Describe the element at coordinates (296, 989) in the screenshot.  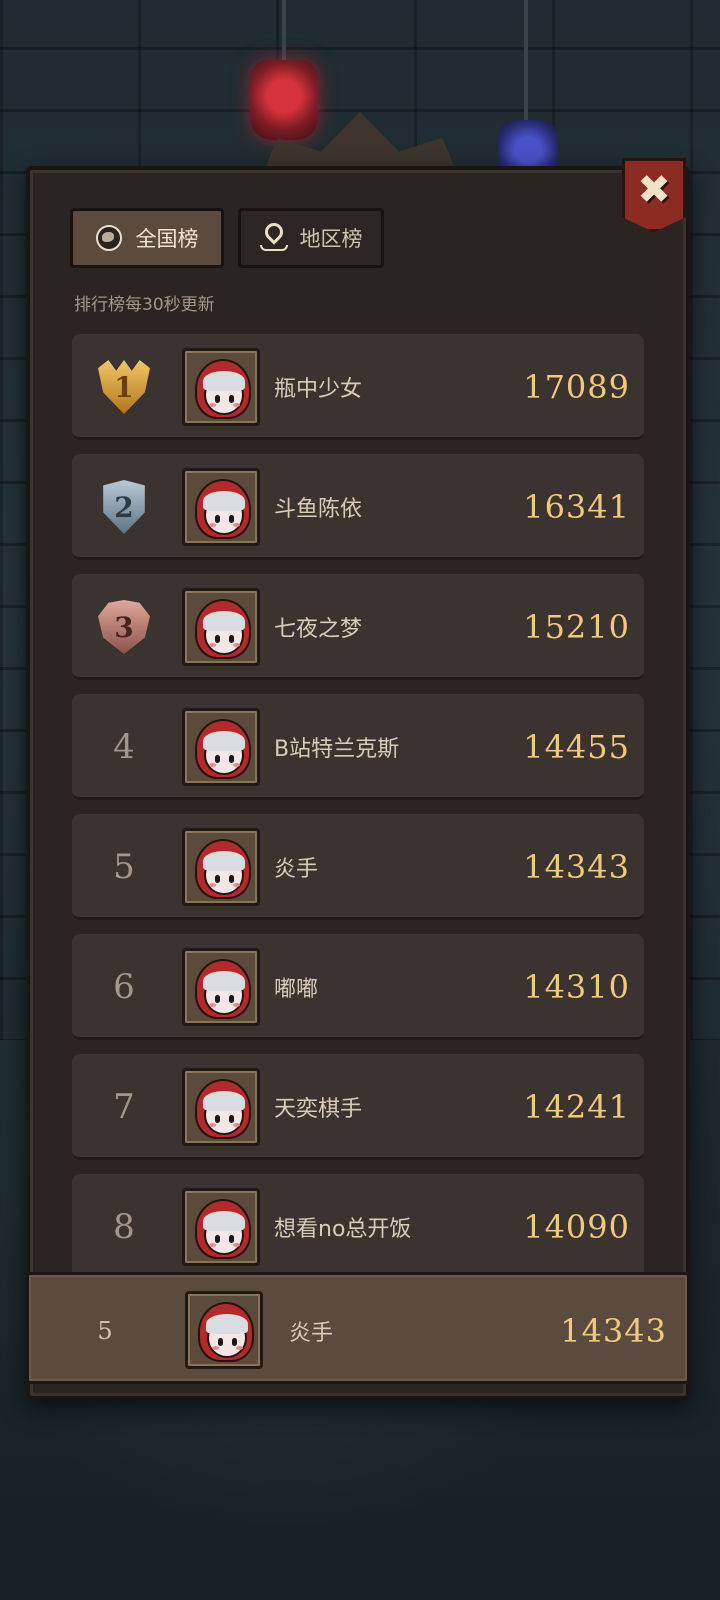
I see `player-name: 嘟嘟` at that location.